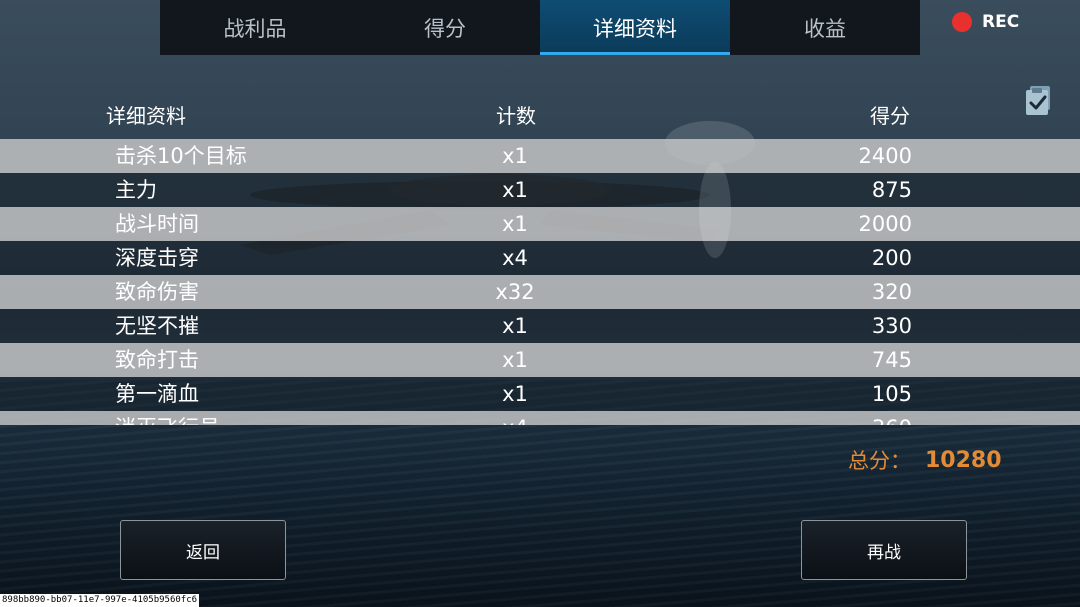 This screenshot has width=1080, height=607. Describe the element at coordinates (540, 360) in the screenshot. I see `table-row: 致命打击 x1 745` at that location.